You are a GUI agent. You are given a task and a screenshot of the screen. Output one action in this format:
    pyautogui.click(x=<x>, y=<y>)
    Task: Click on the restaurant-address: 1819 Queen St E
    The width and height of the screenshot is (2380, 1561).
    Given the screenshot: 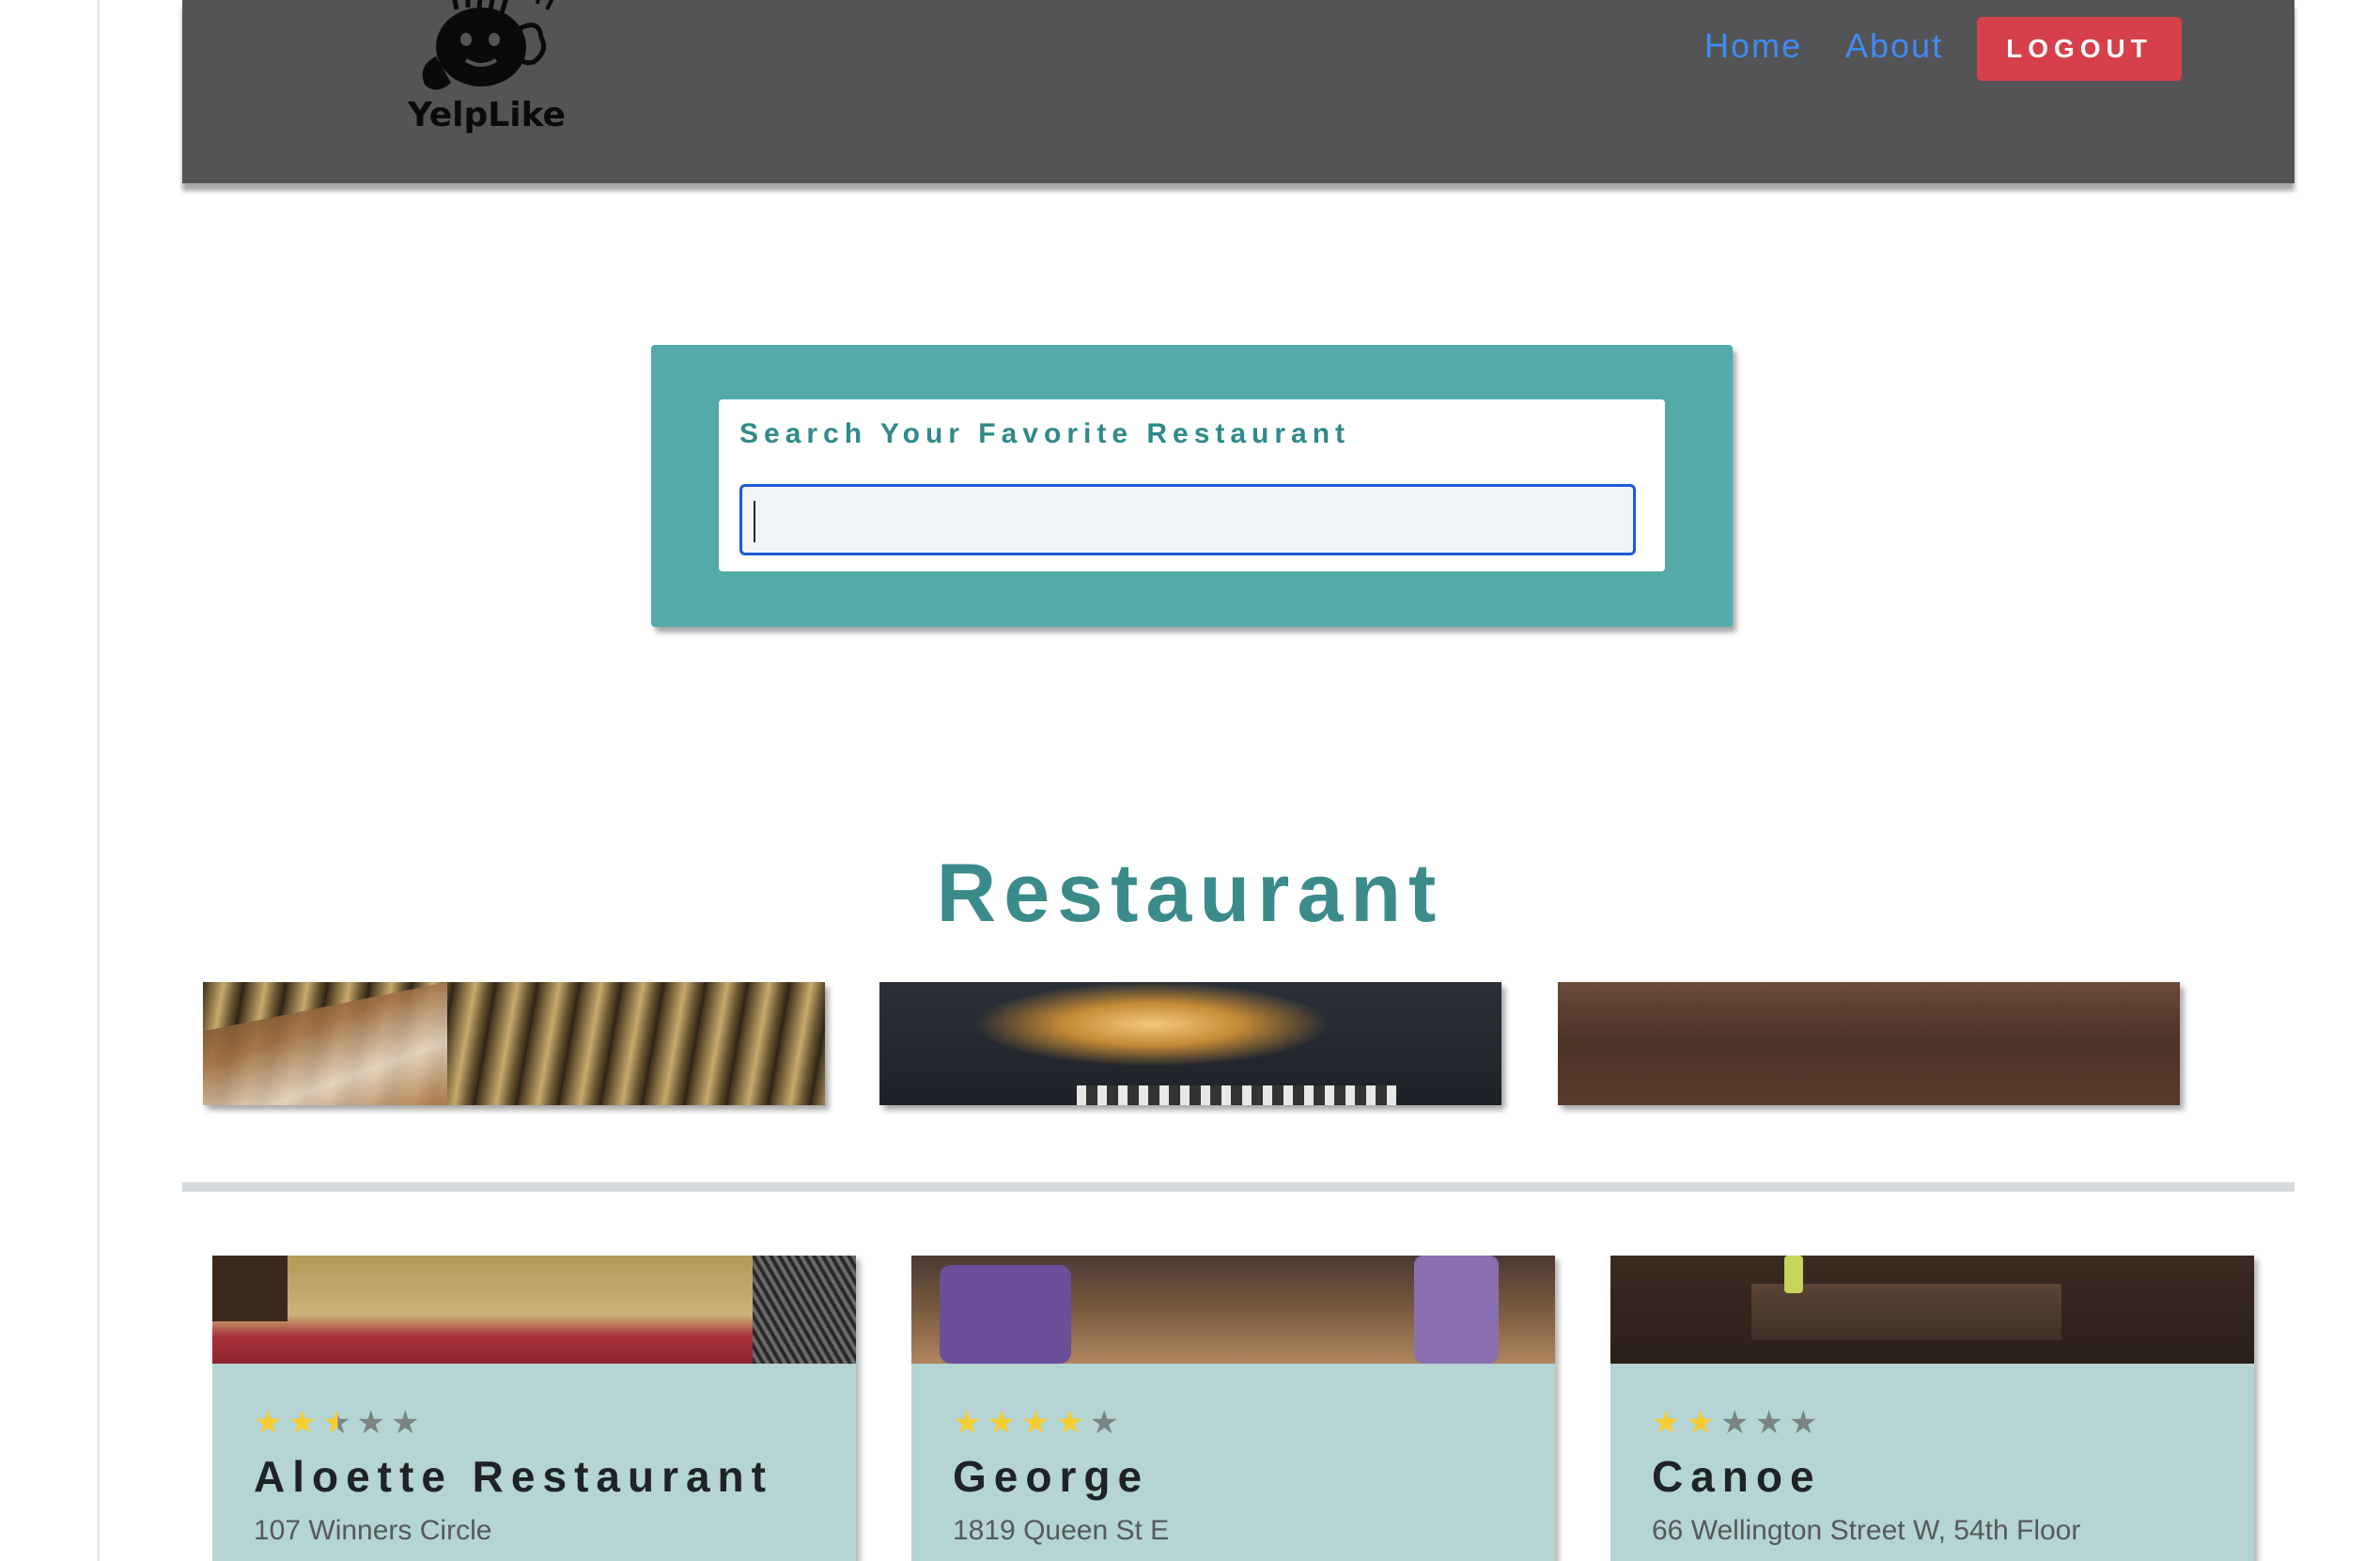 What is the action you would take?
    pyautogui.click(x=1061, y=1530)
    